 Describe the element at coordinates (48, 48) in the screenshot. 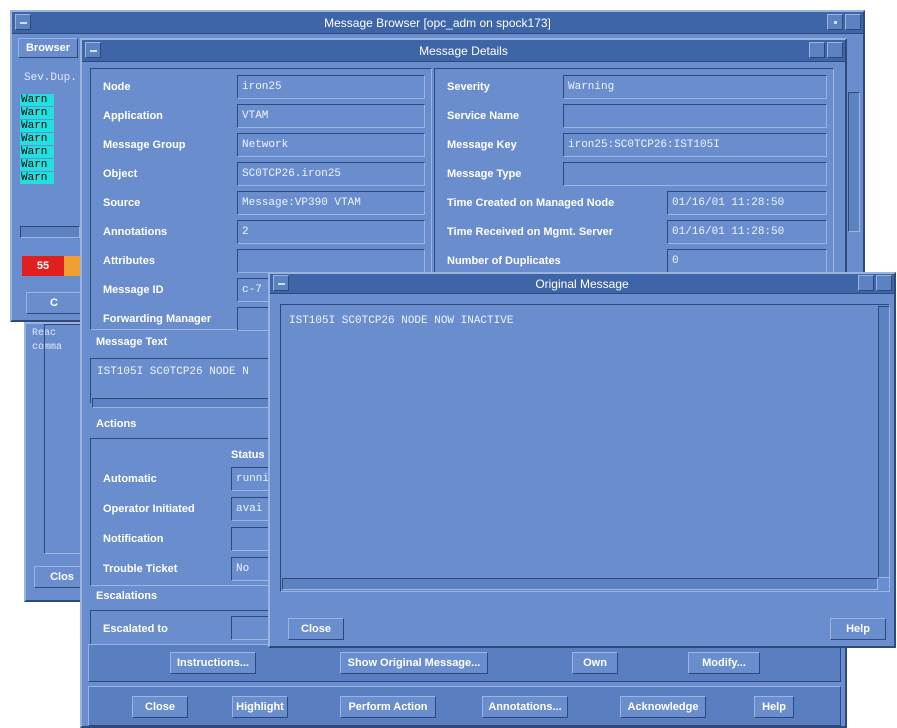

I see `browser-menu-button: Browser` at that location.